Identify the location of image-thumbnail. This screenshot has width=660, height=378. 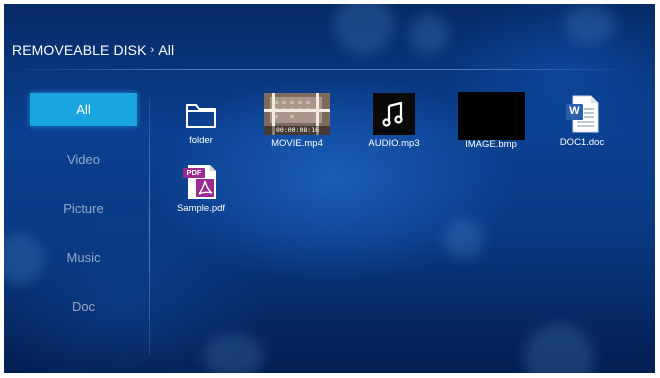
(491, 116).